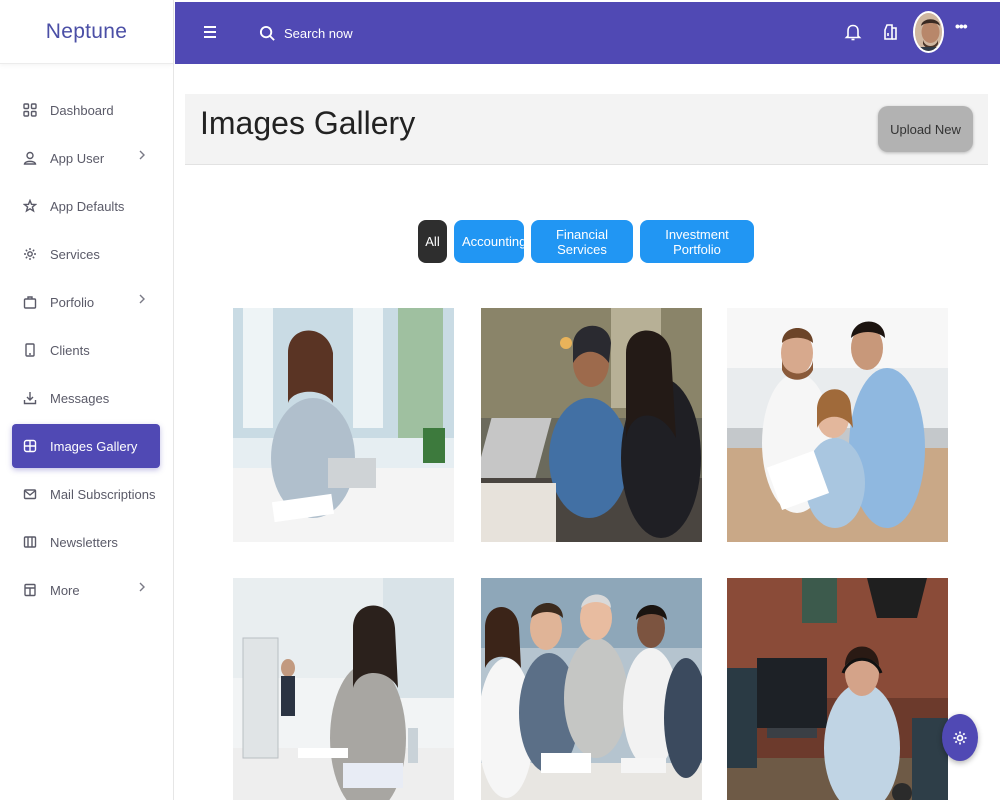  I want to click on bell-icon, so click(854, 33).